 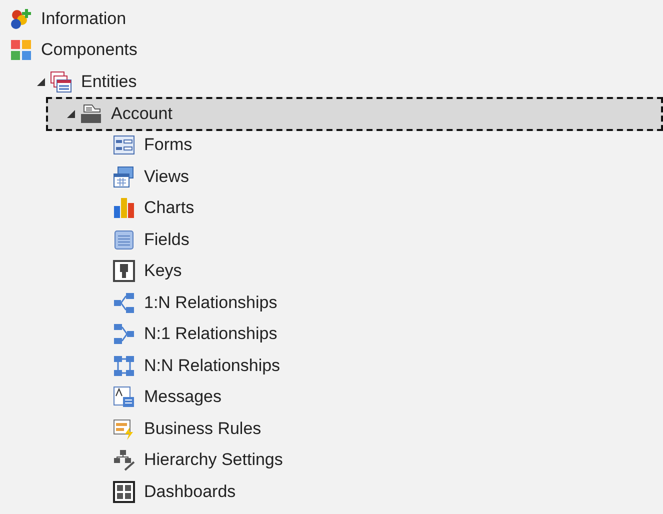 What do you see at coordinates (169, 208) in the screenshot?
I see `item-label: Charts` at bounding box center [169, 208].